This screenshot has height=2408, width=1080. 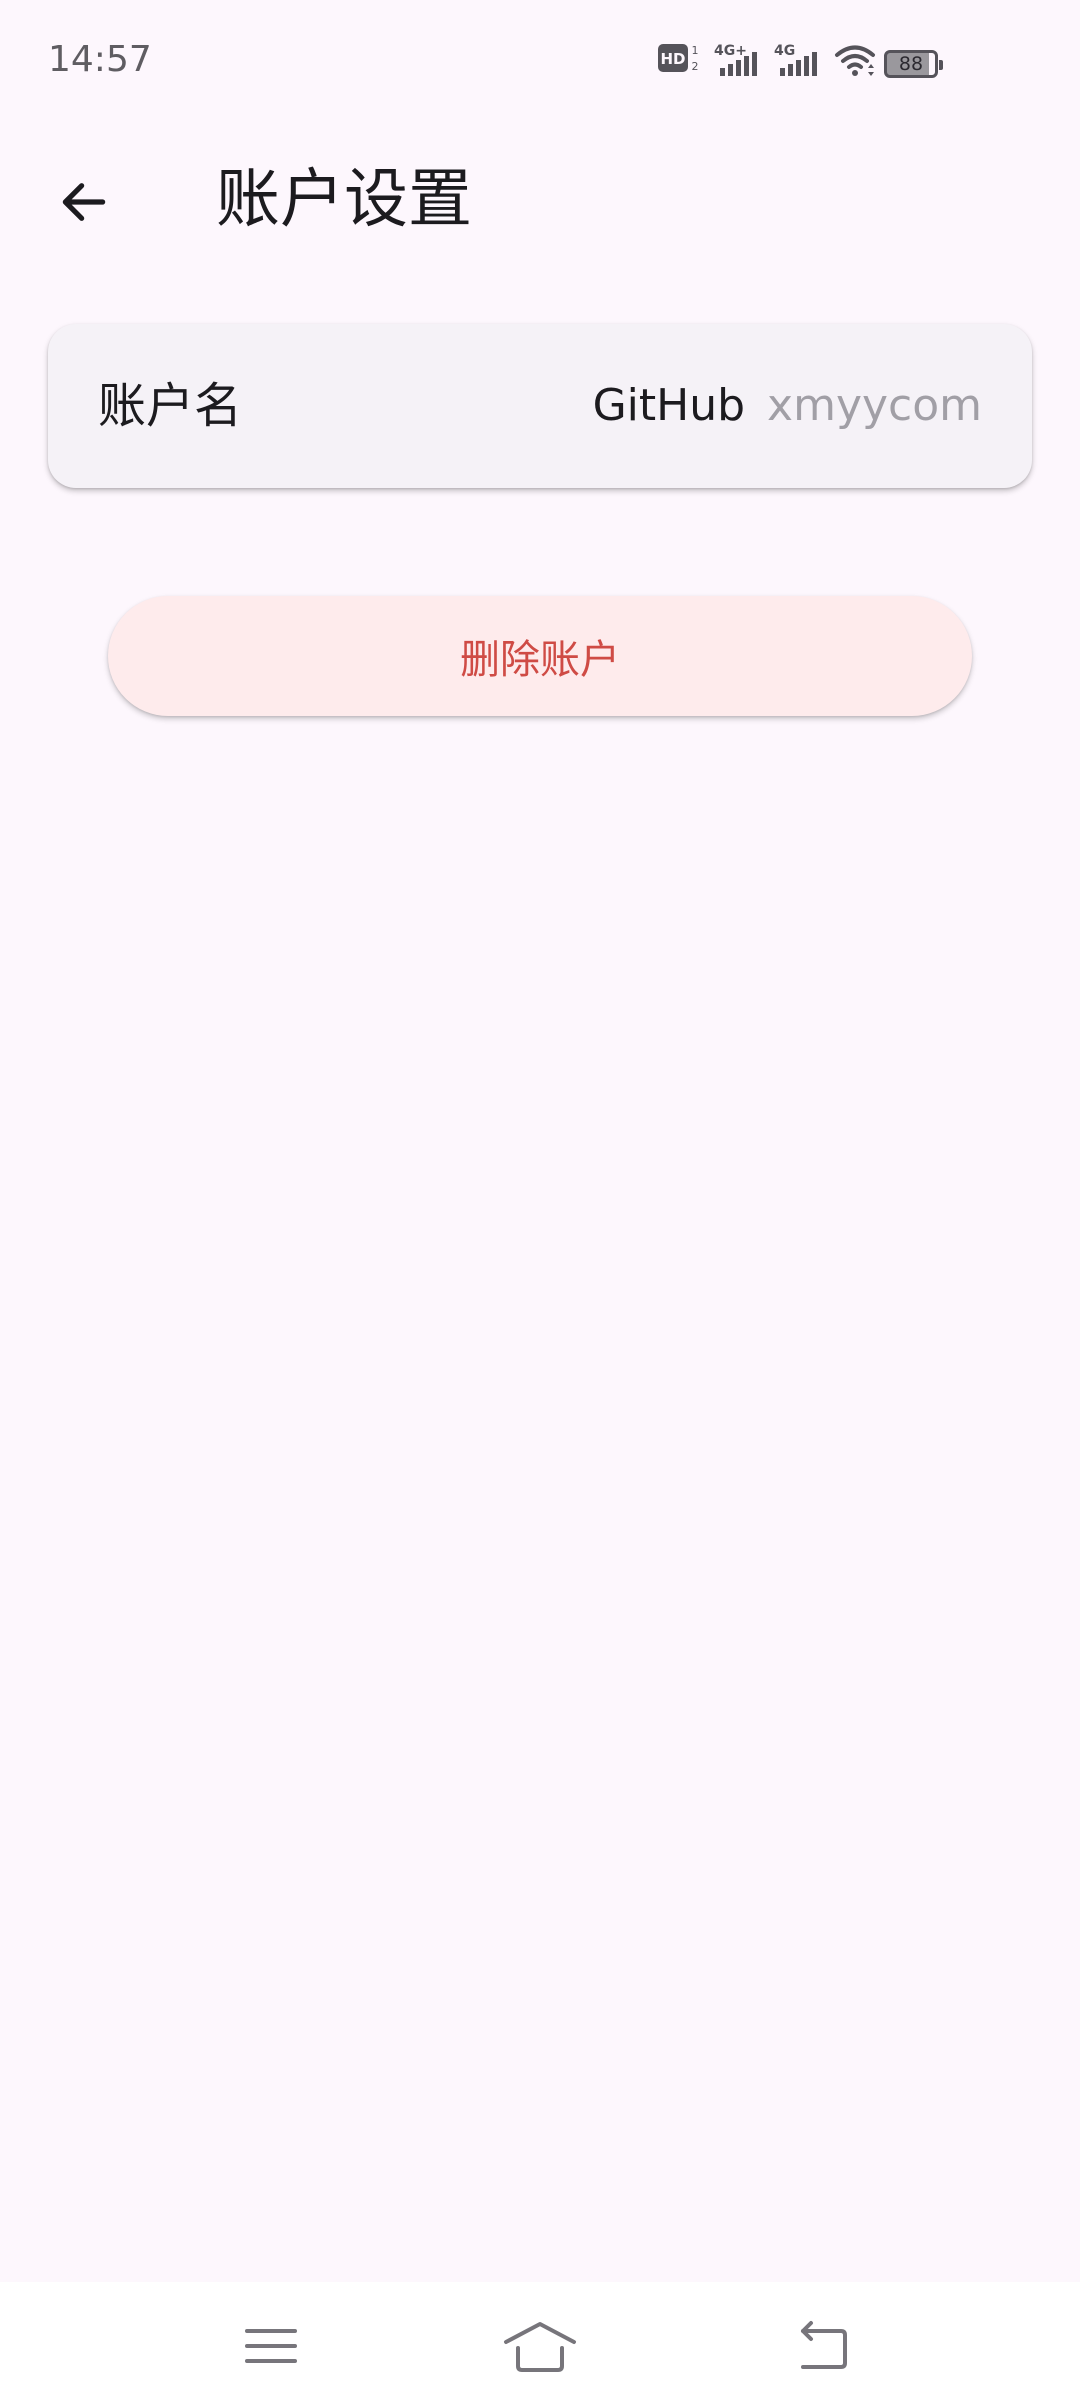 What do you see at coordinates (540, 60) in the screenshot?
I see `status-bar: 14:57 HD 1 2 4G+ 4G 88` at bounding box center [540, 60].